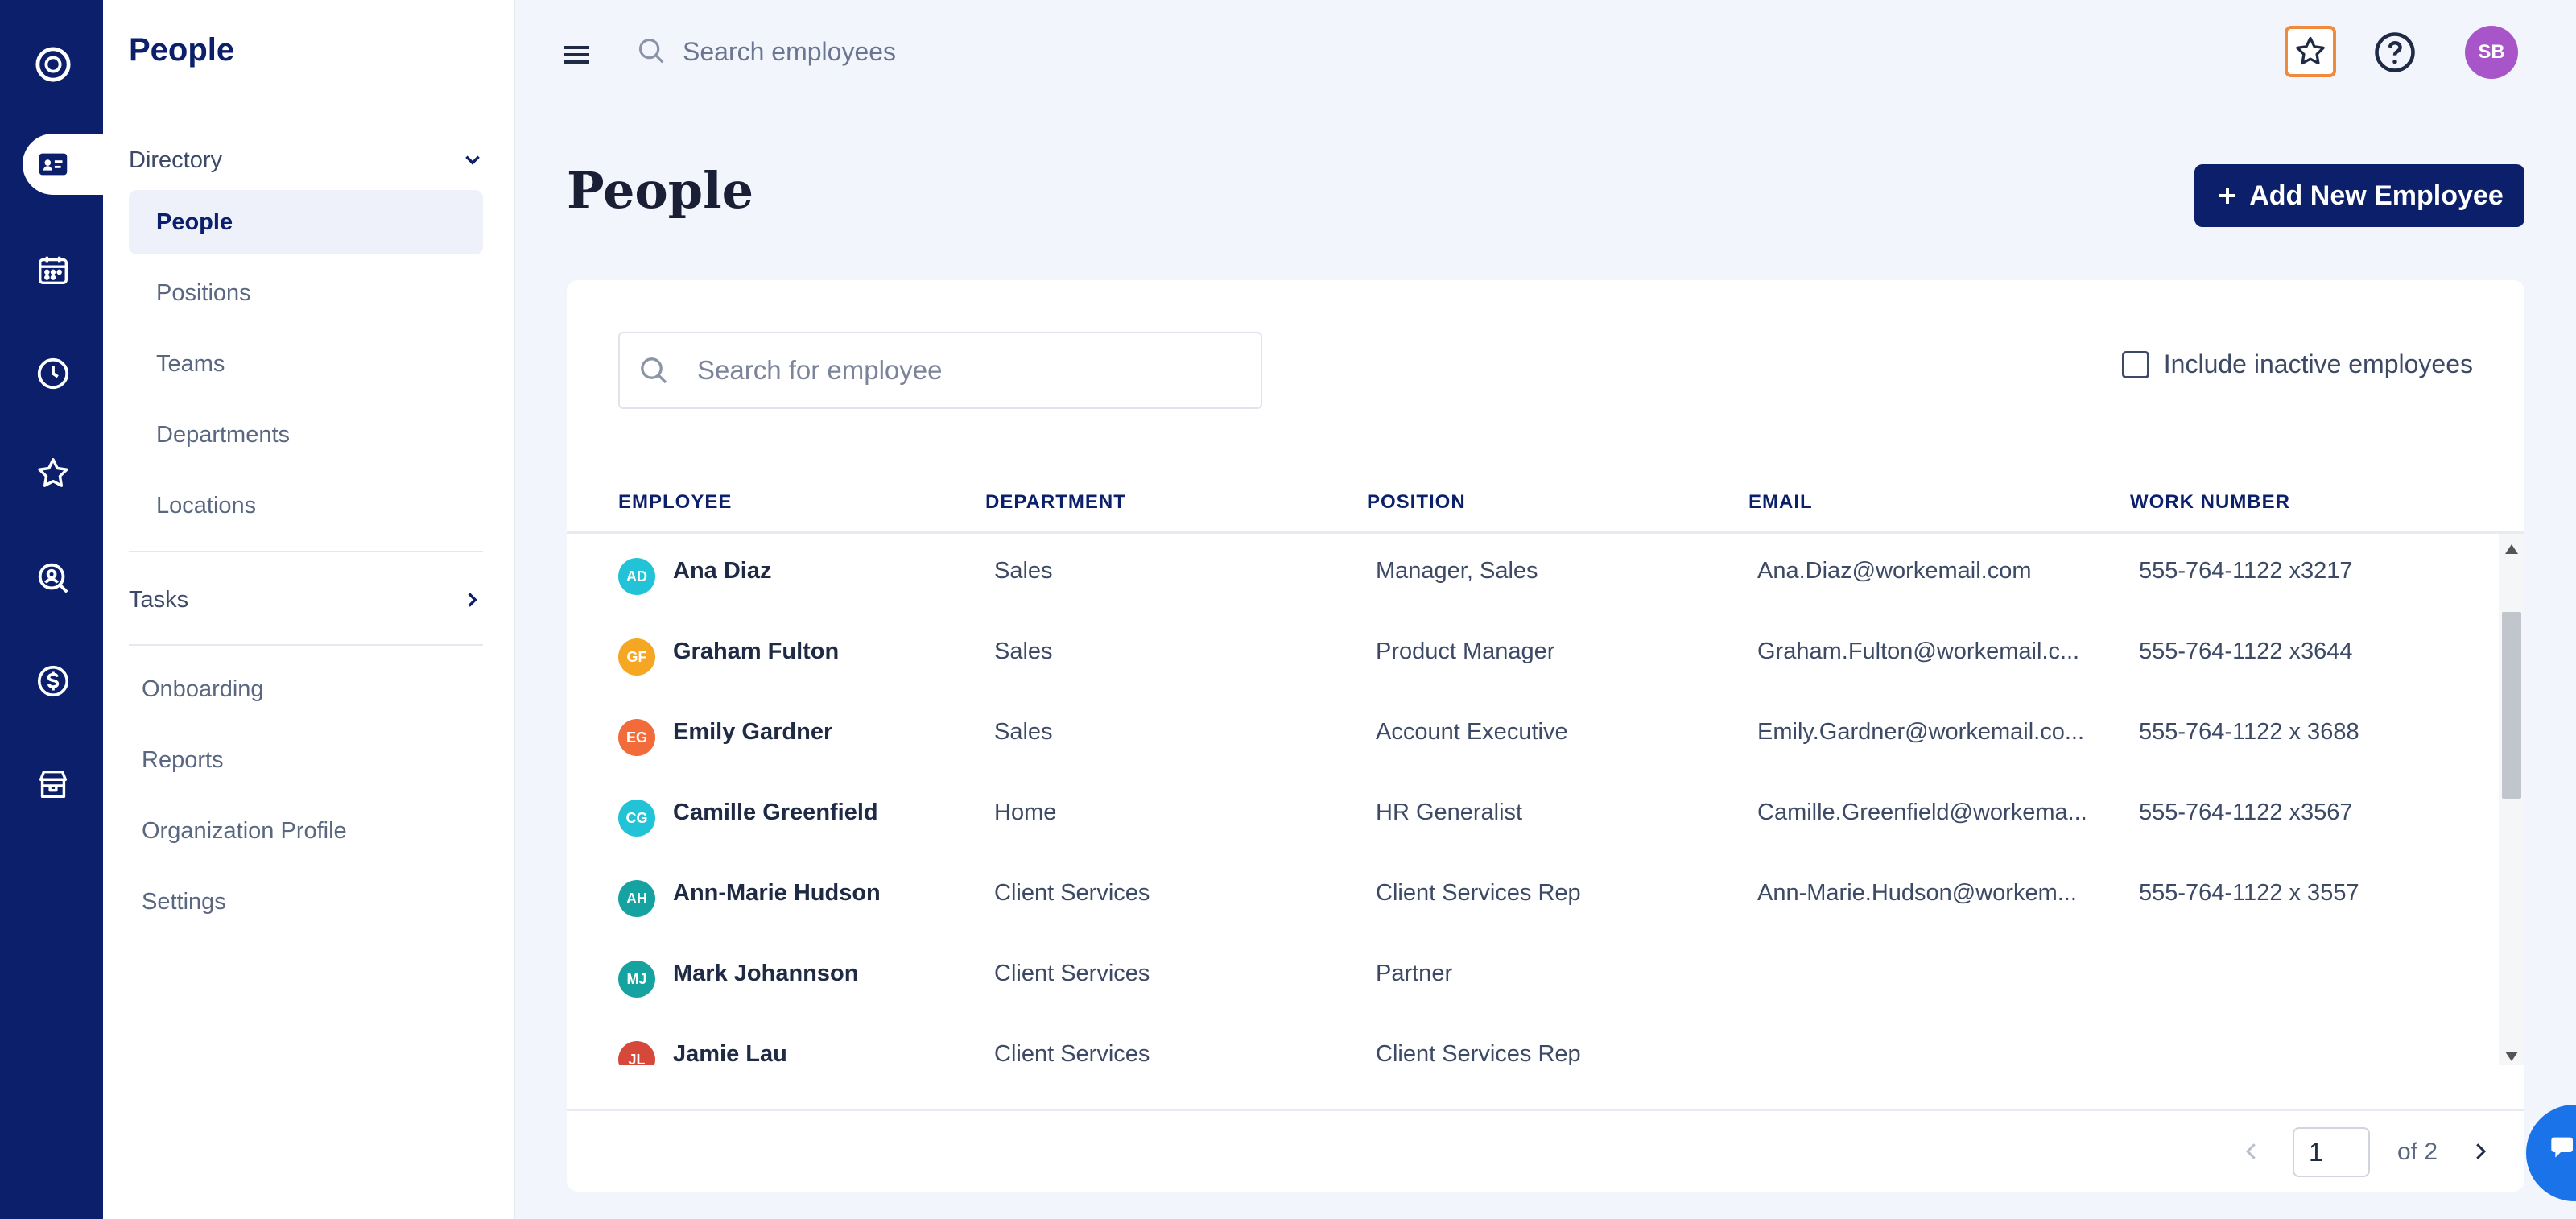 The width and height of the screenshot is (2576, 1219). What do you see at coordinates (1533, 977) in the screenshot?
I see `table-row: MJ Mark Johannson Client Services Partner` at bounding box center [1533, 977].